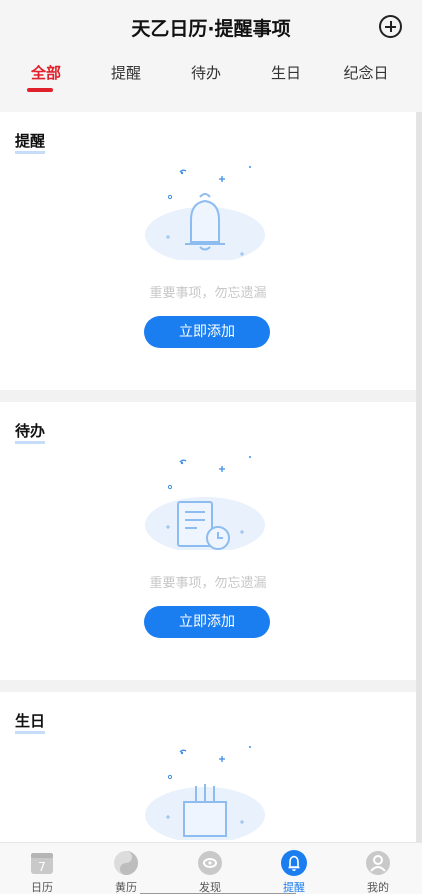 The width and height of the screenshot is (422, 894). Describe the element at coordinates (206, 72) in the screenshot. I see `tab-todos: 待办` at that location.